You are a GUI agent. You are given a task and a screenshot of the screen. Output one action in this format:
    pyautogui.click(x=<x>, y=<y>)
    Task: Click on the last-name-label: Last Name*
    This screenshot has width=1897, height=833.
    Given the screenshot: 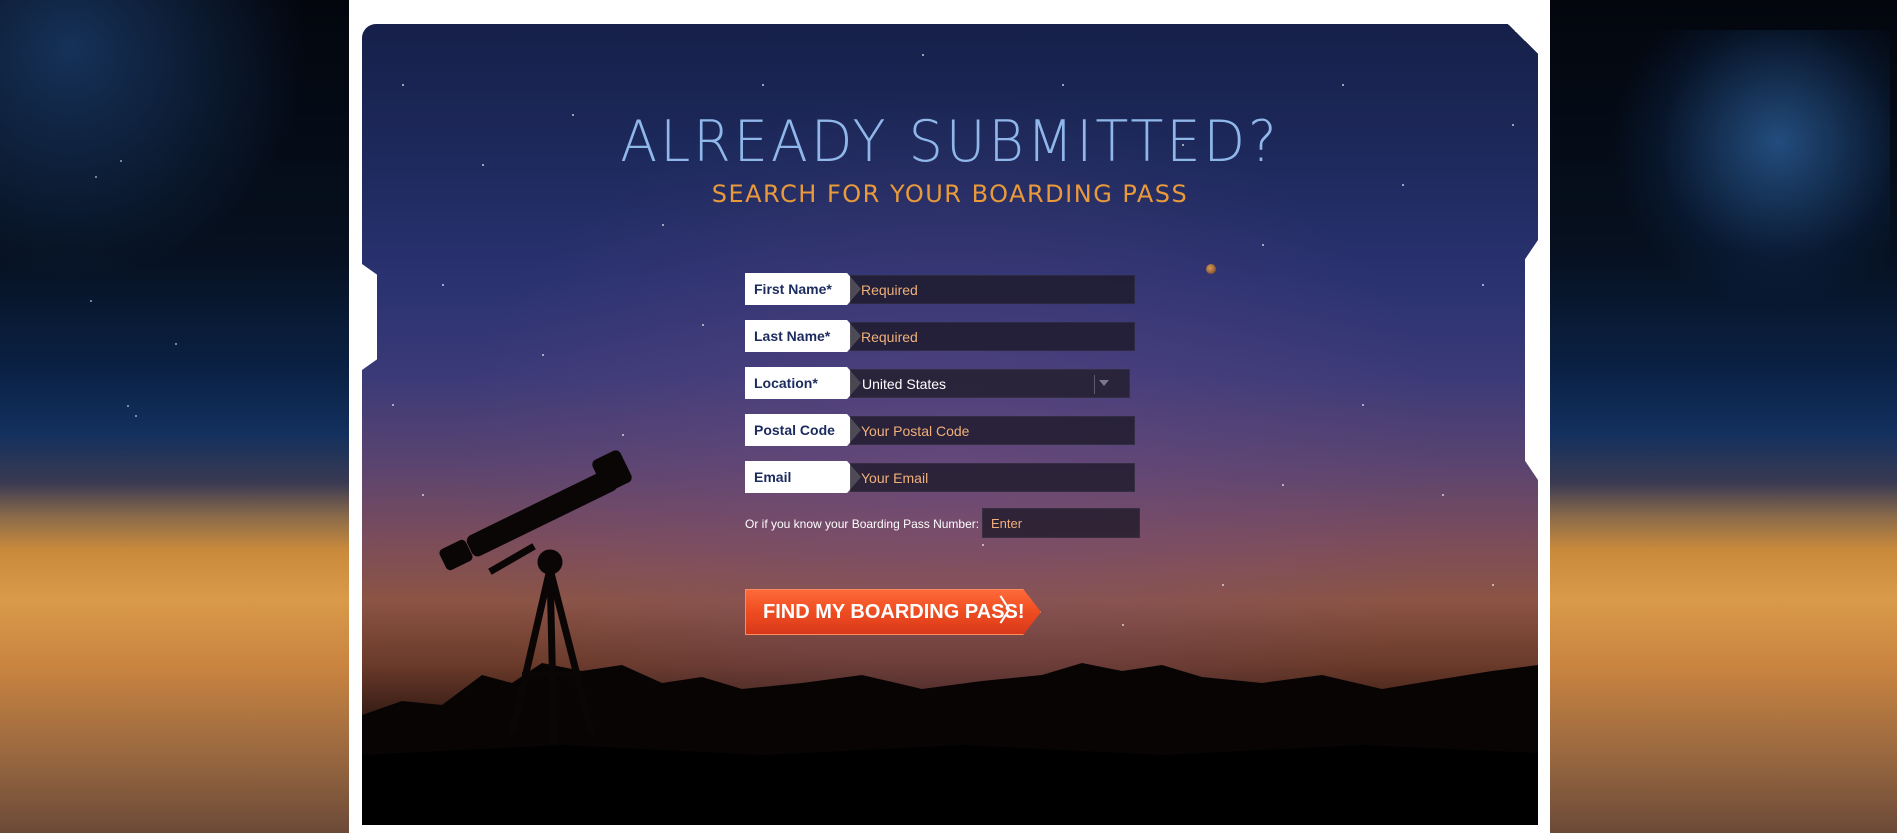 What is the action you would take?
    pyautogui.click(x=803, y=336)
    